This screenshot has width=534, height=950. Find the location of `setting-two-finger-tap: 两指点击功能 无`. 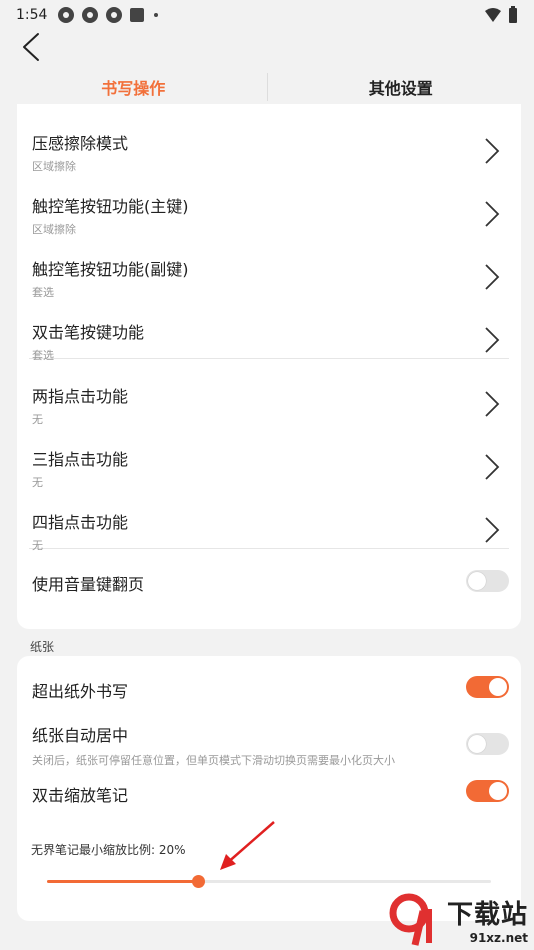

setting-two-finger-tap: 两指点击功能 无 is located at coordinates (269, 392).